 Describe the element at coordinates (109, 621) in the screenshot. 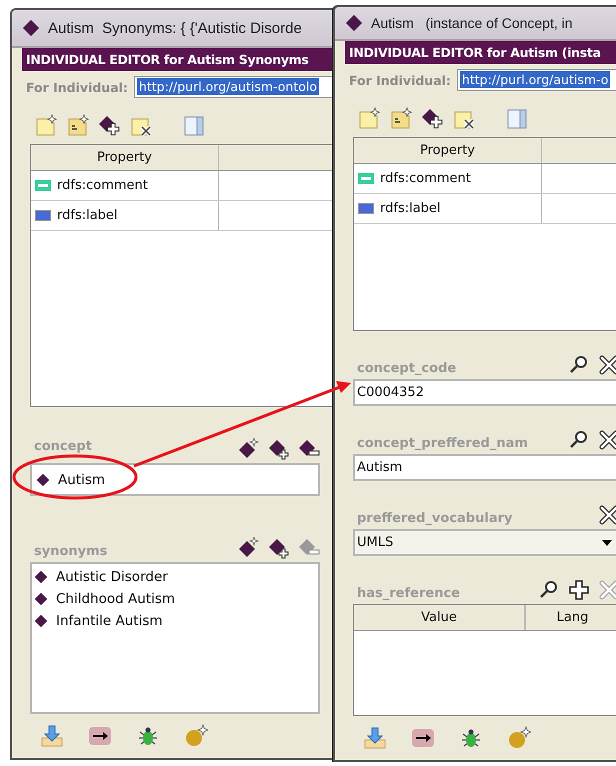

I see `instance-name: Infantile Autism` at that location.